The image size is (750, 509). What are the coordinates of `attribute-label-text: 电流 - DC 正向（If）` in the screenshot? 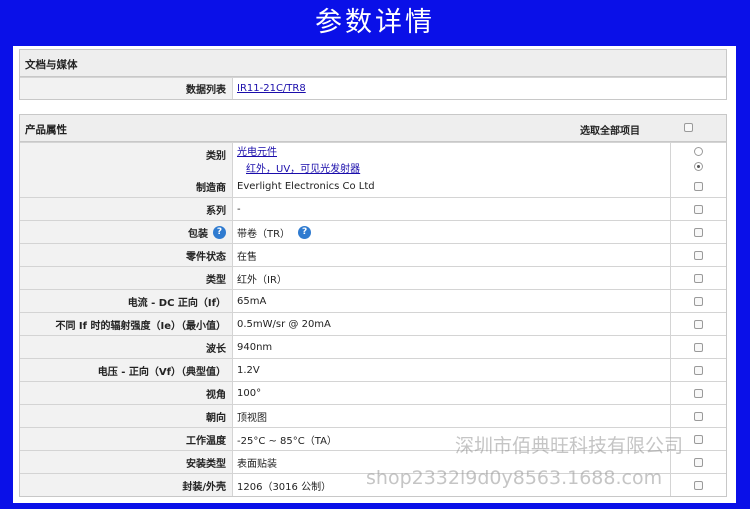 It's located at (176, 303).